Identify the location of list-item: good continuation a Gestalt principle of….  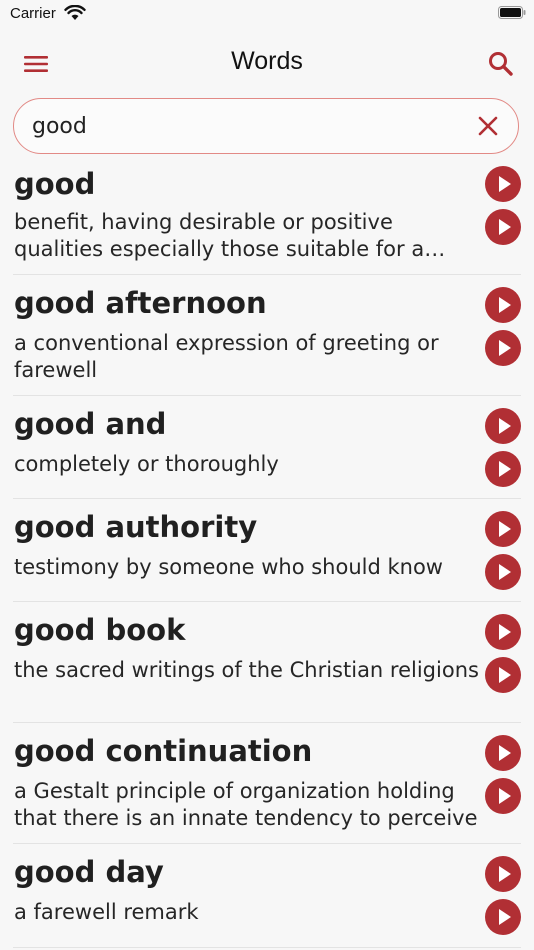
(267, 783).